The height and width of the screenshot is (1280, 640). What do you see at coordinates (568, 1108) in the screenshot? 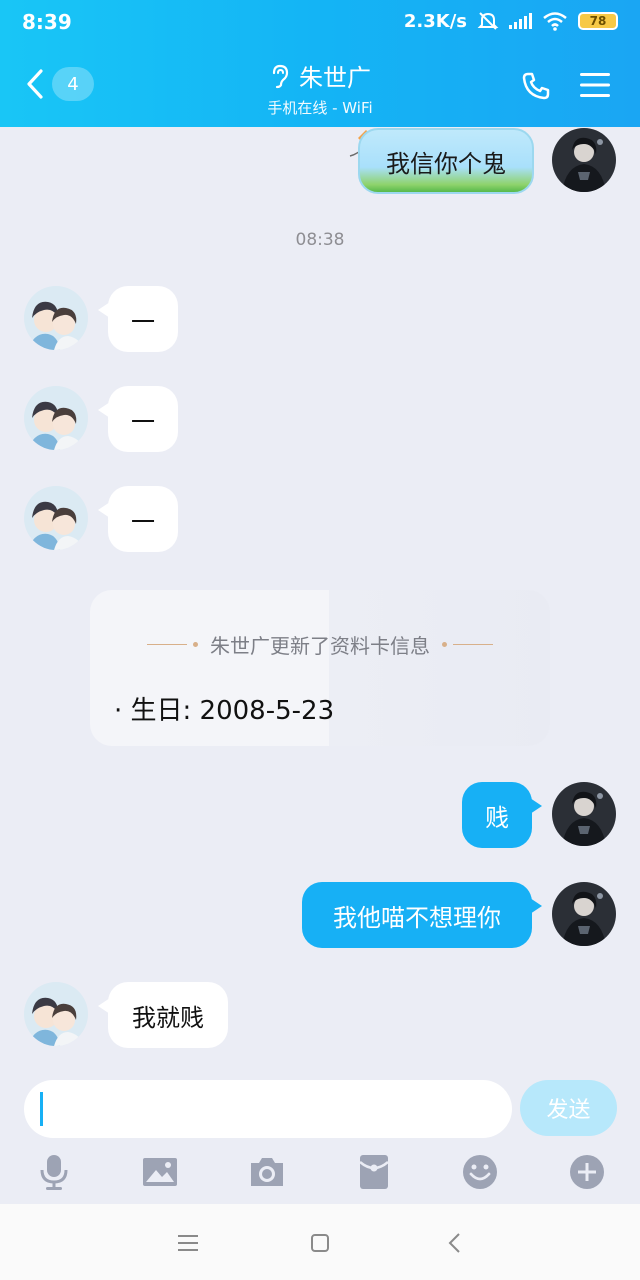
I see `send-button: 发送` at bounding box center [568, 1108].